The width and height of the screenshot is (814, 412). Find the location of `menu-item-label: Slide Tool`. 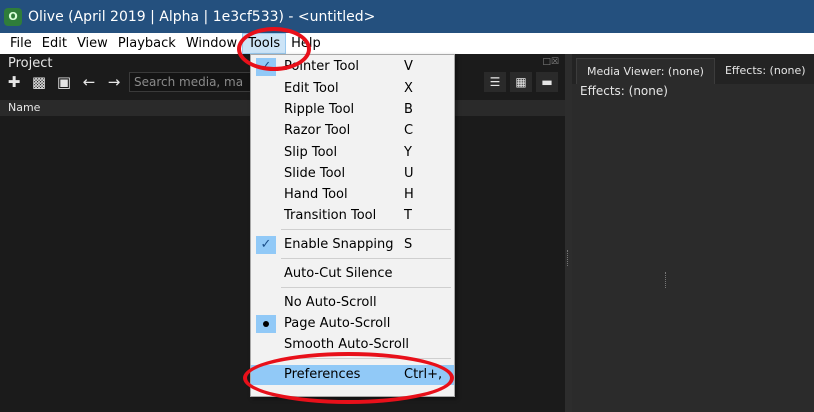

menu-item-label: Slide Tool is located at coordinates (315, 173).